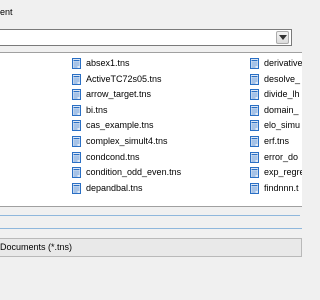 The image size is (320, 300). Describe the element at coordinates (281, 109) in the screenshot. I see `file-name: domain_` at that location.